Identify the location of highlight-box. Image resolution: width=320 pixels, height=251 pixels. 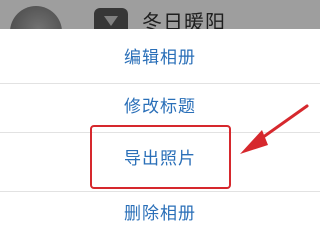
(160, 157).